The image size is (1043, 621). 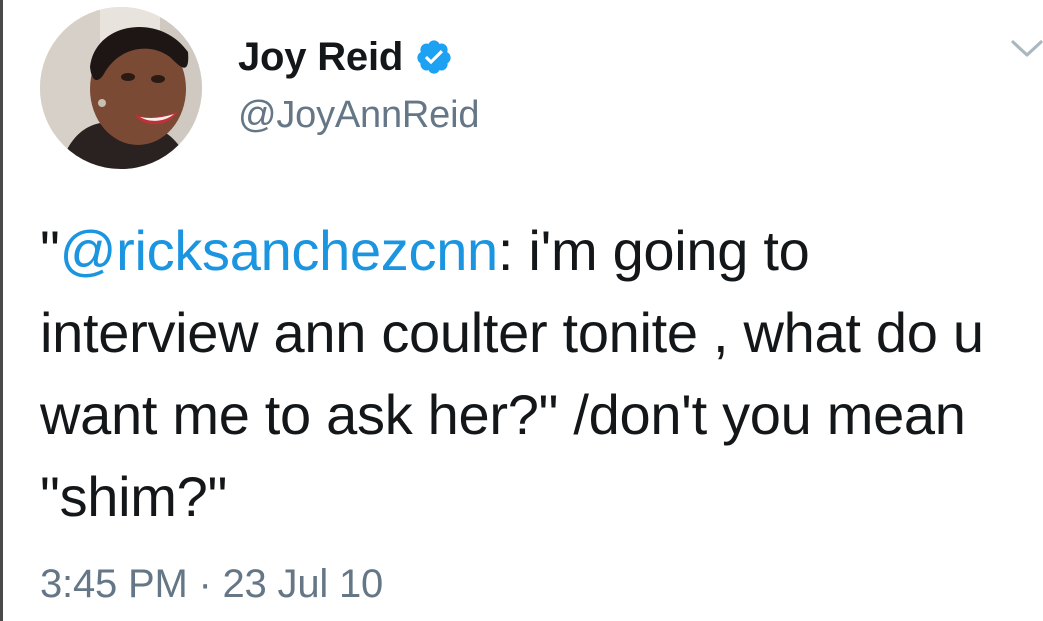 I want to click on avatar-photo, so click(x=121, y=88).